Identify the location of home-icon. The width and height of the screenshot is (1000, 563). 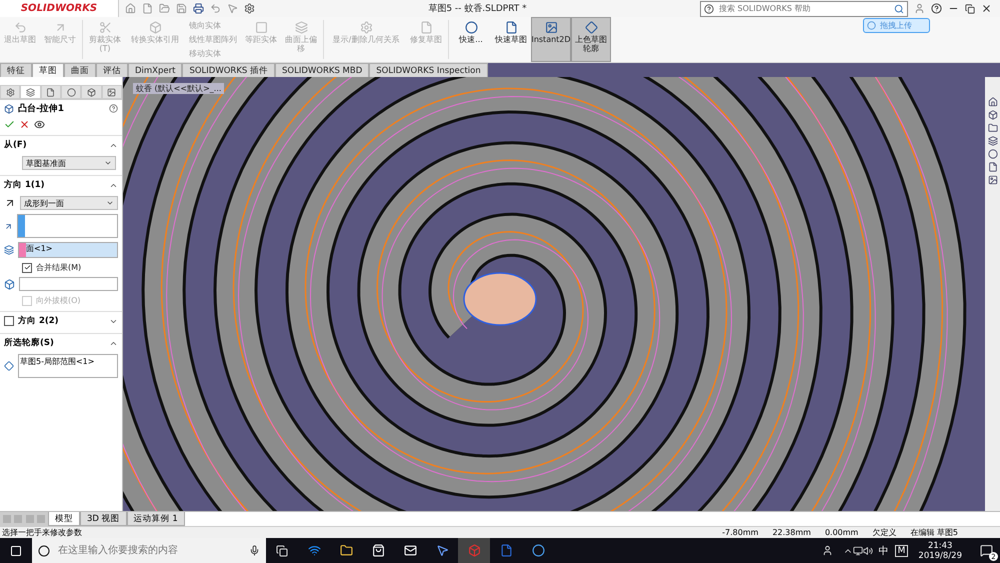
(130, 8).